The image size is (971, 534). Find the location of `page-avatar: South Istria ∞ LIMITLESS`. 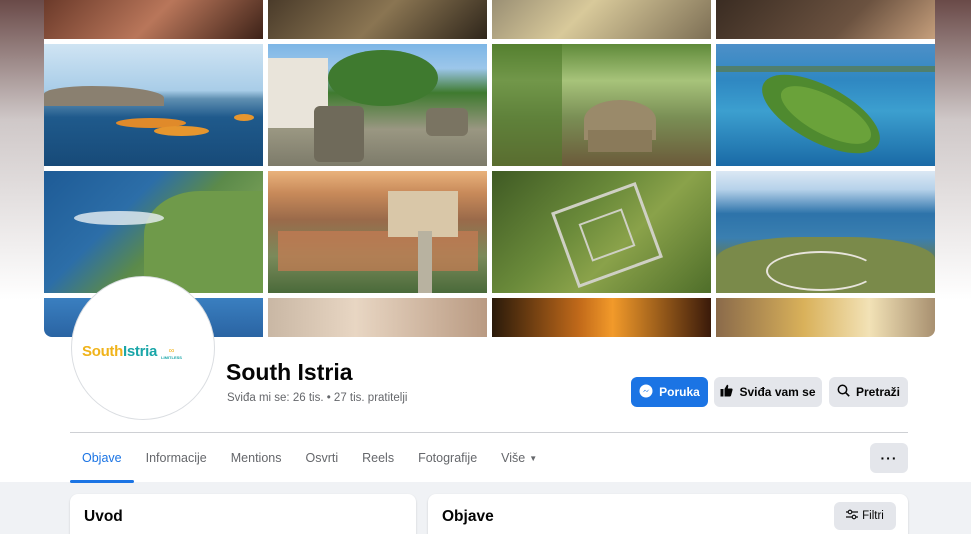

page-avatar: South Istria ∞ LIMITLESS is located at coordinates (143, 348).